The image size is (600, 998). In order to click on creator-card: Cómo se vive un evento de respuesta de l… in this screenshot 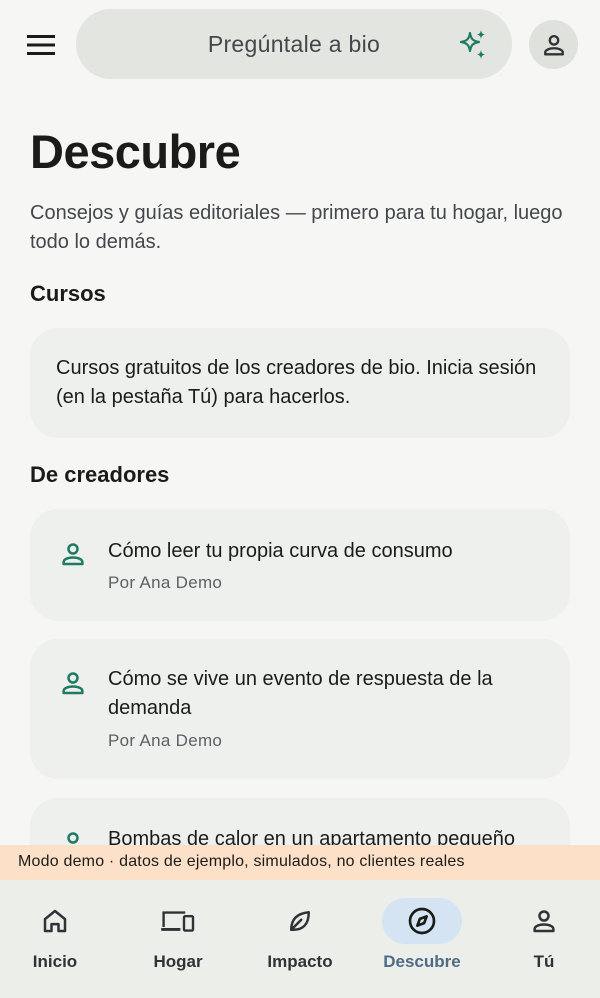, I will do `click(300, 709)`.